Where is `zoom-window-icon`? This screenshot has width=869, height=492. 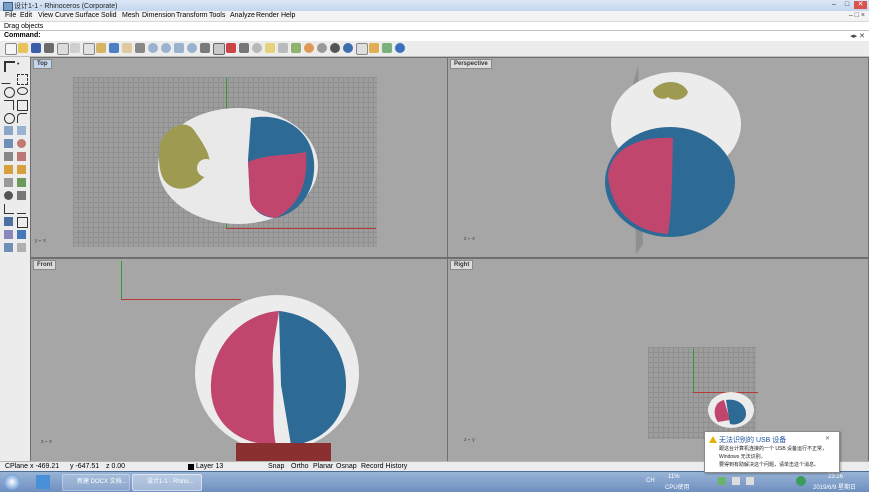 zoom-window-icon is located at coordinates (166, 48).